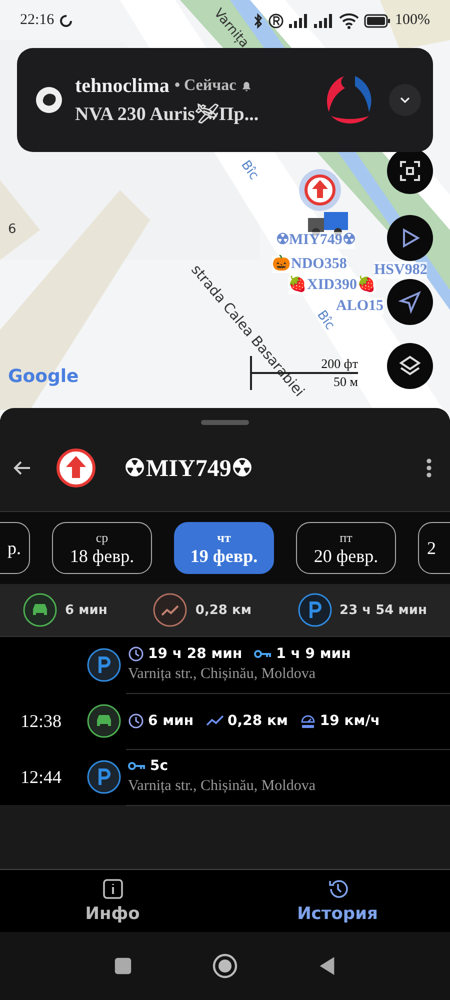 The height and width of the screenshot is (1000, 450). What do you see at coordinates (410, 171) in the screenshot?
I see `focus-frame-icon` at bounding box center [410, 171].